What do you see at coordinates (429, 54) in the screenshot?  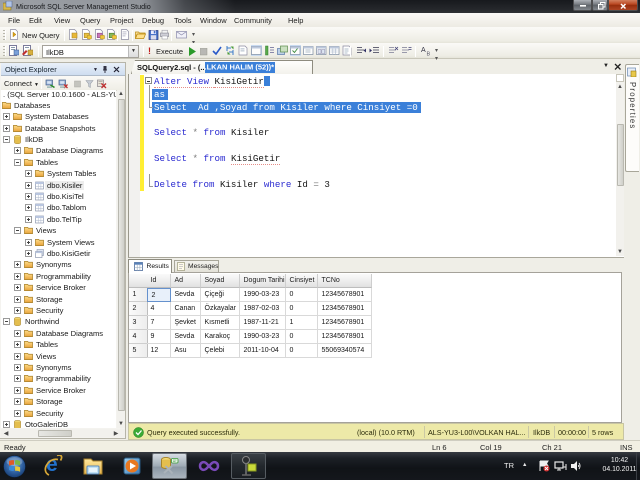 I see `svg-text: B` at bounding box center [429, 54].